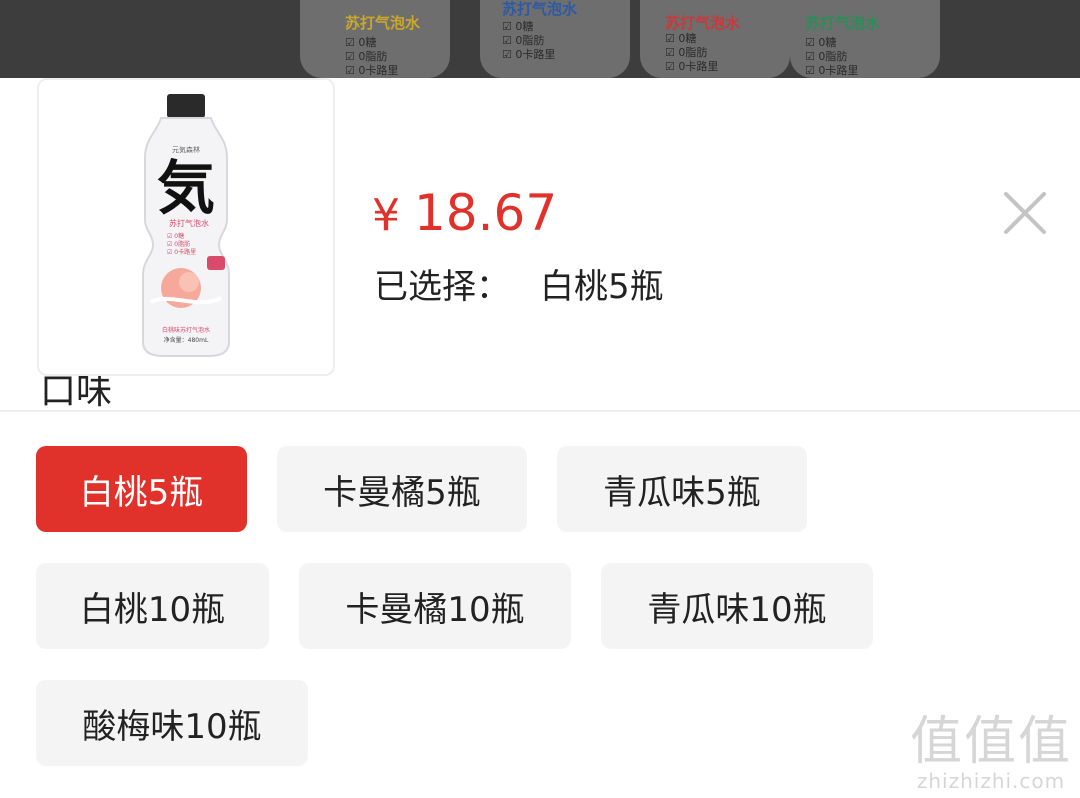 Image resolution: width=1080 pixels, height=798 pixels. Describe the element at coordinates (178, 244) in the screenshot. I see `bottle-check: ☑ 0脂肪` at that location.